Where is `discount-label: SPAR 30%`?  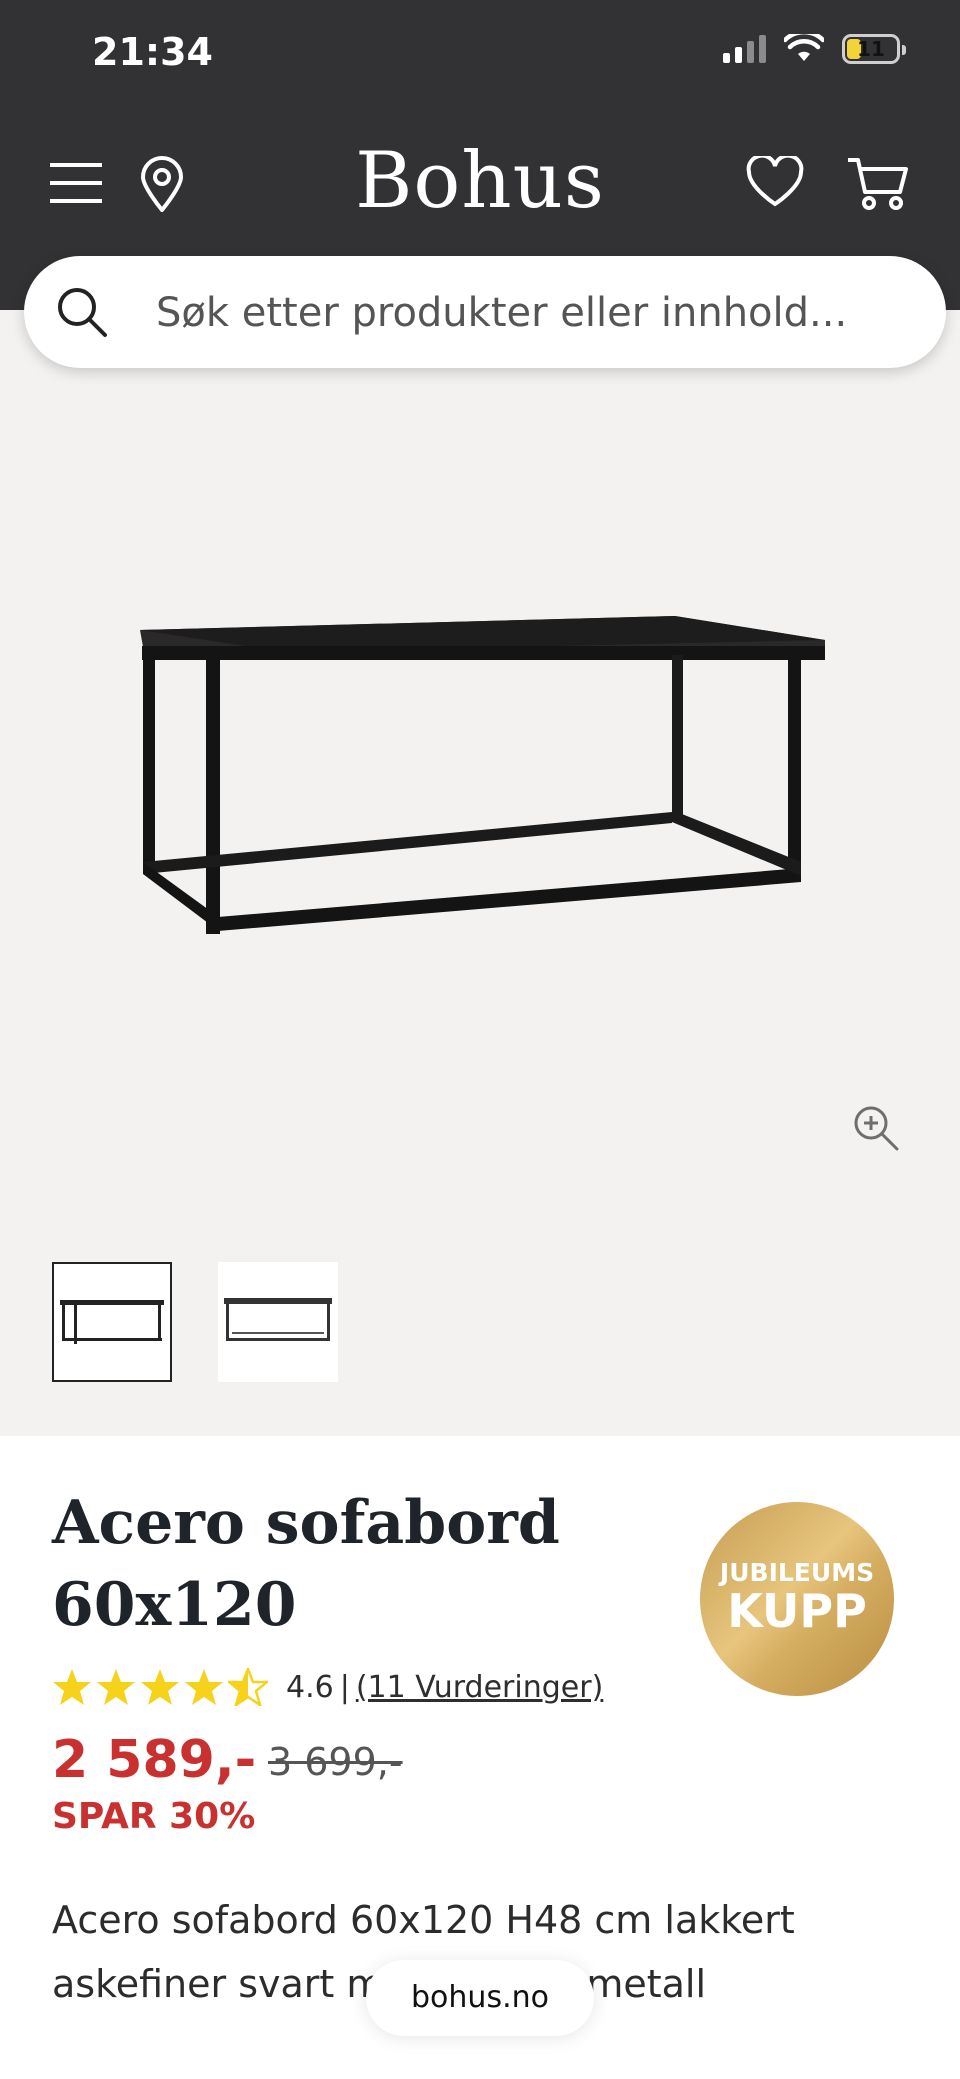
discount-label: SPAR 30% is located at coordinates (154, 1816).